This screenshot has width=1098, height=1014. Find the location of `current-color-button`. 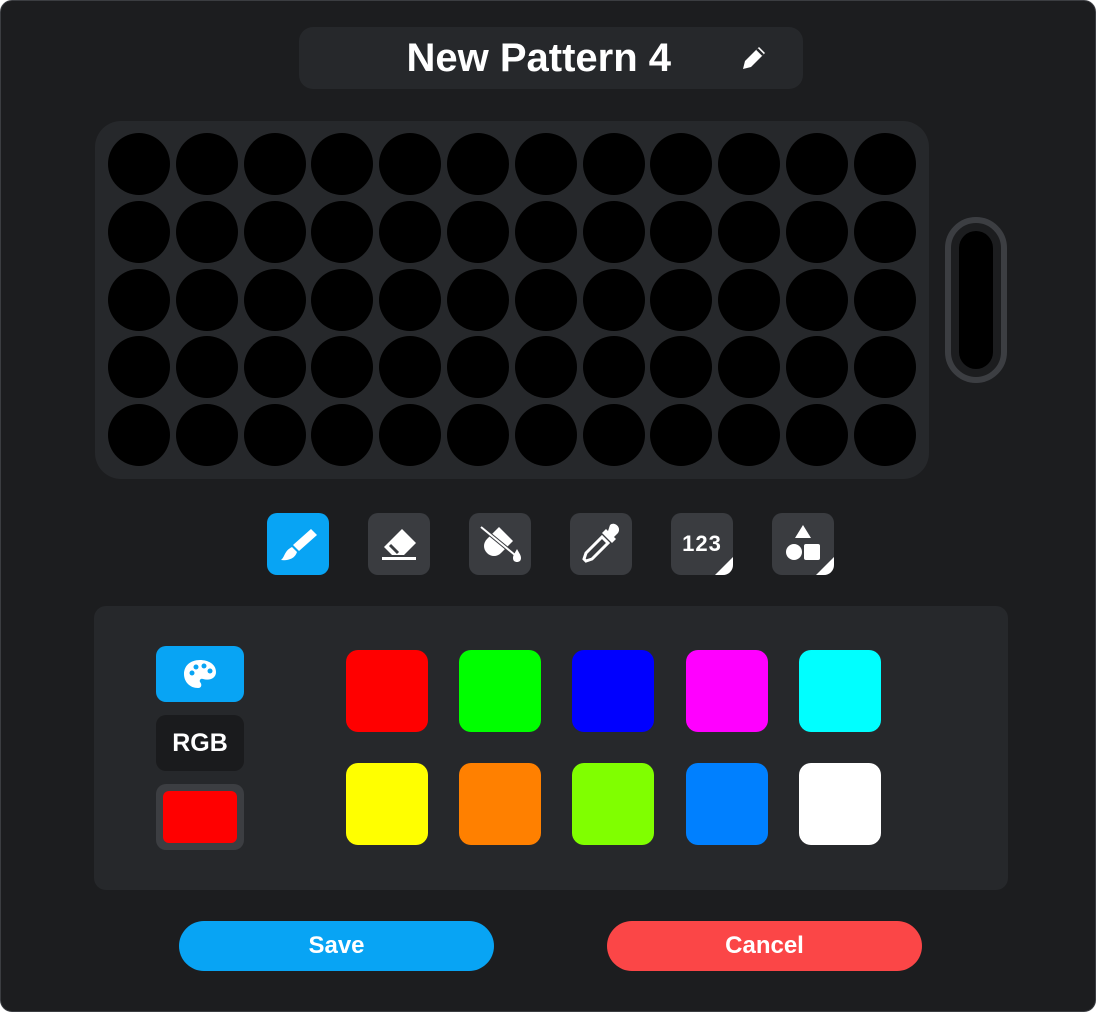

current-color-button is located at coordinates (200, 817).